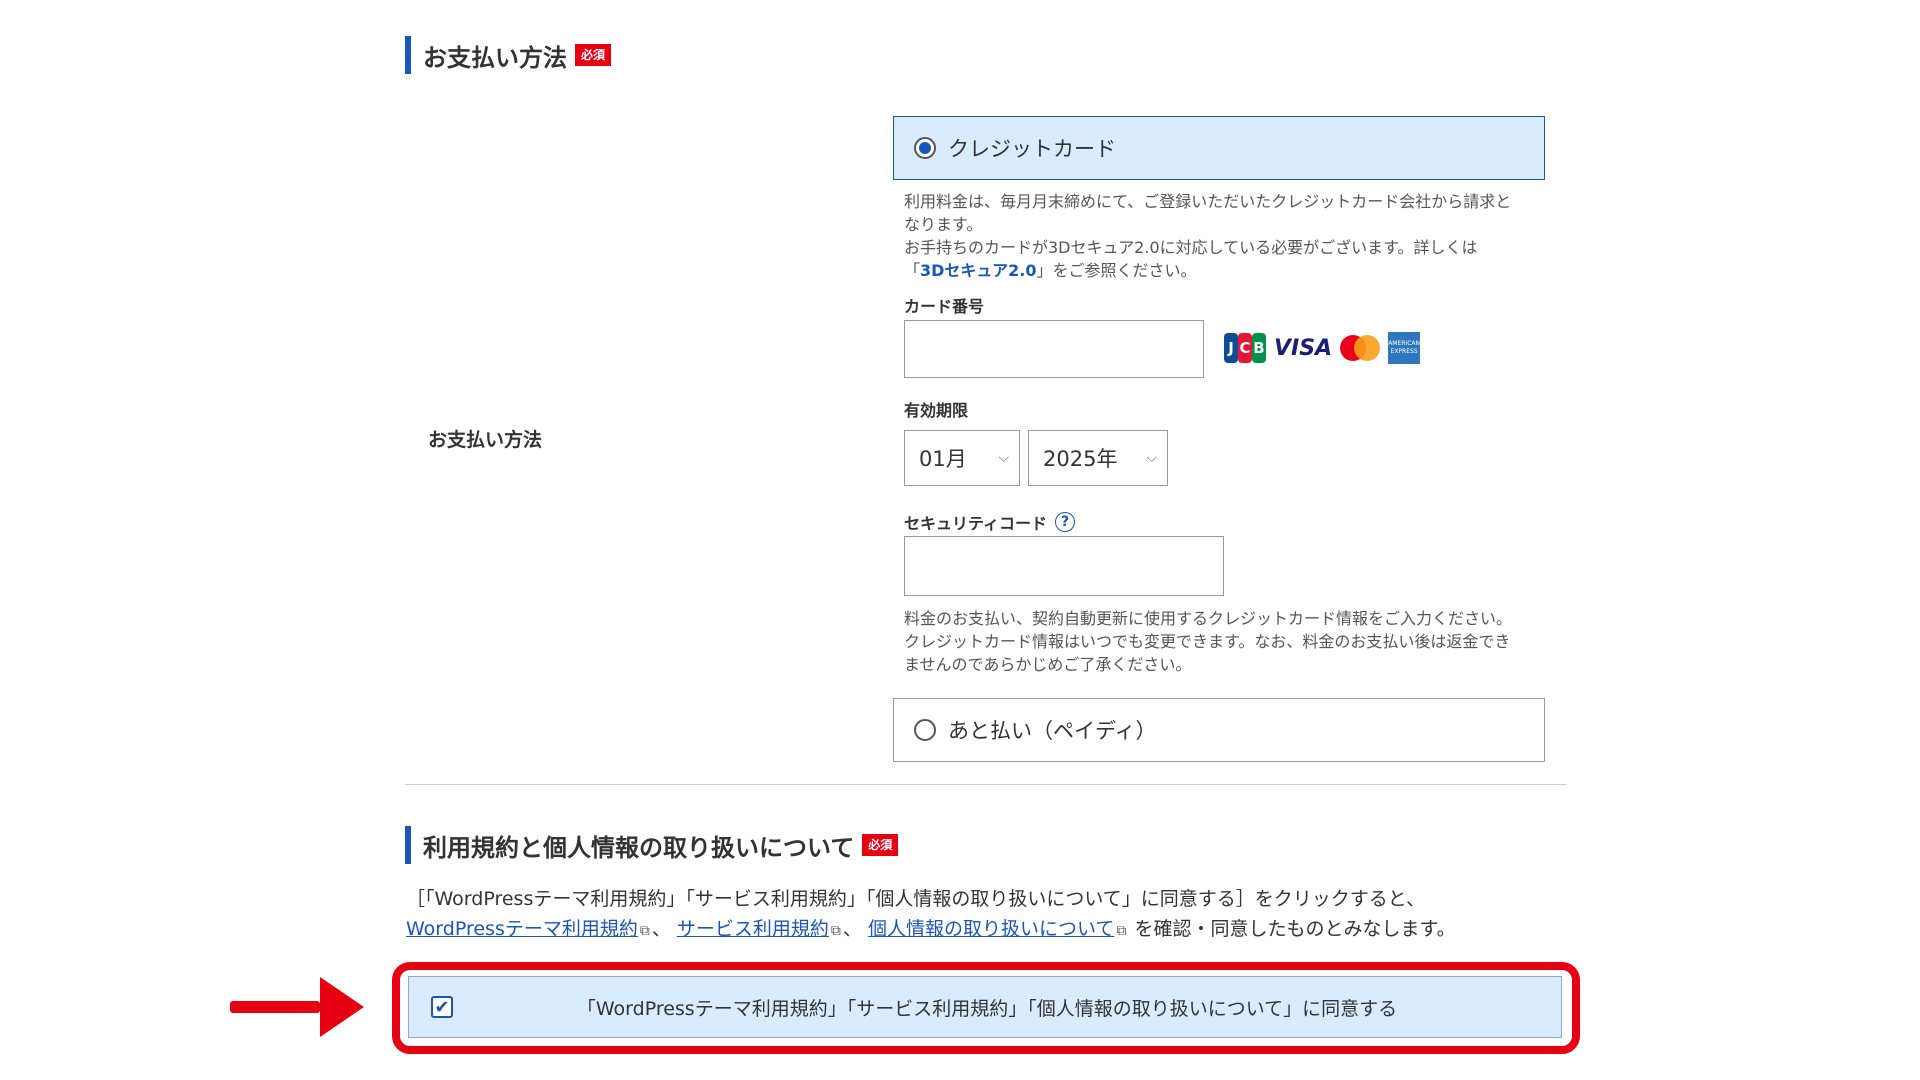 This screenshot has width=1920, height=1080. Describe the element at coordinates (1054, 349) in the screenshot. I see `card-number-input` at that location.